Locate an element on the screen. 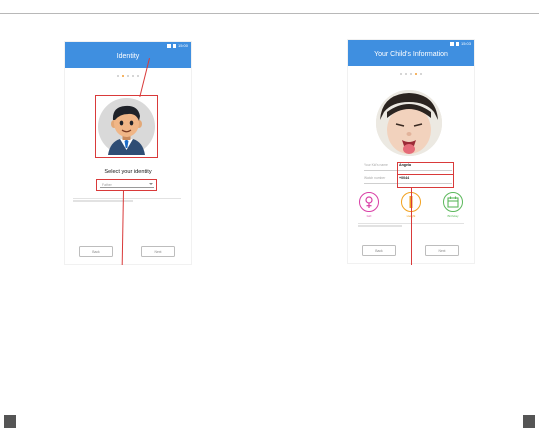 Image resolution: width=539 pixels, height=435 pixels. child-photo is located at coordinates (409, 123).